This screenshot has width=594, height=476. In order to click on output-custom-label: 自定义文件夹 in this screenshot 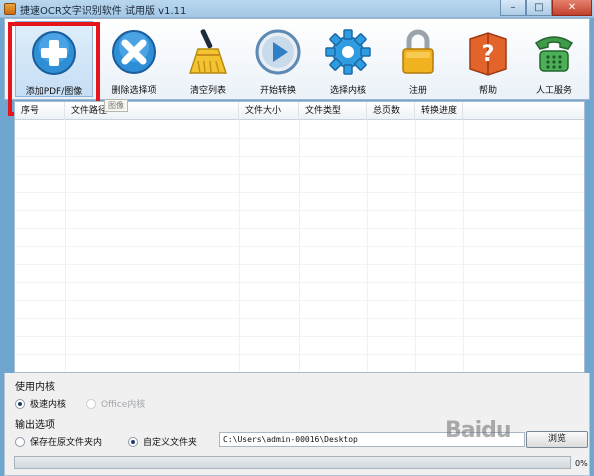, I will do `click(170, 443)`.